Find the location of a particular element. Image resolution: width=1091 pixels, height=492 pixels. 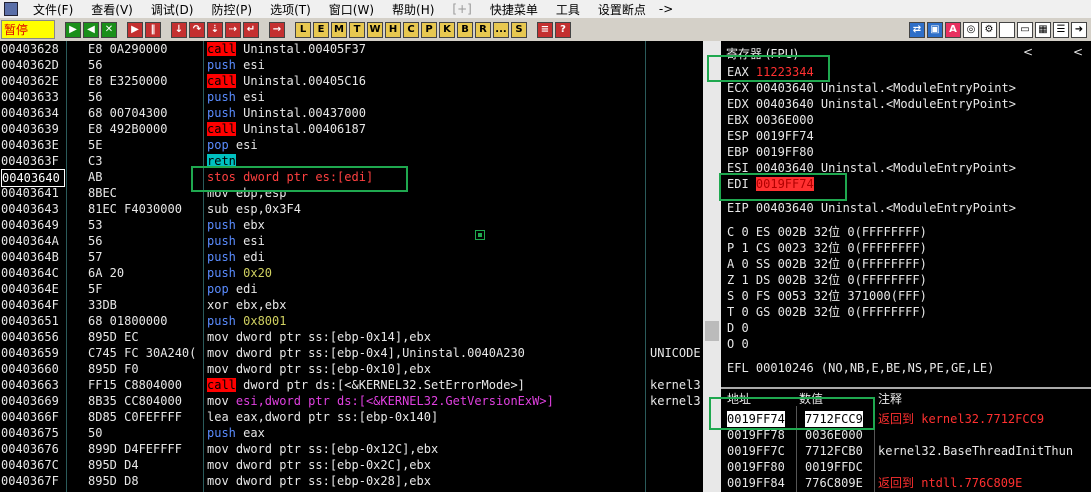

stack-row: 0019FF80 0019FFDC is located at coordinates (906, 467).